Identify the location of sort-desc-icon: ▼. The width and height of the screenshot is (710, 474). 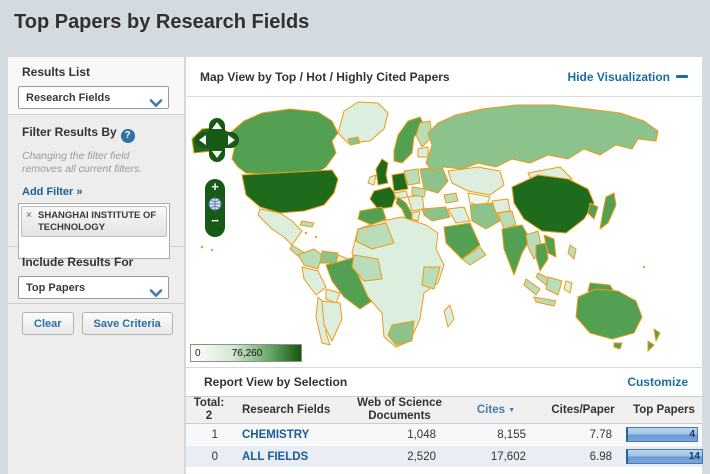
(512, 410).